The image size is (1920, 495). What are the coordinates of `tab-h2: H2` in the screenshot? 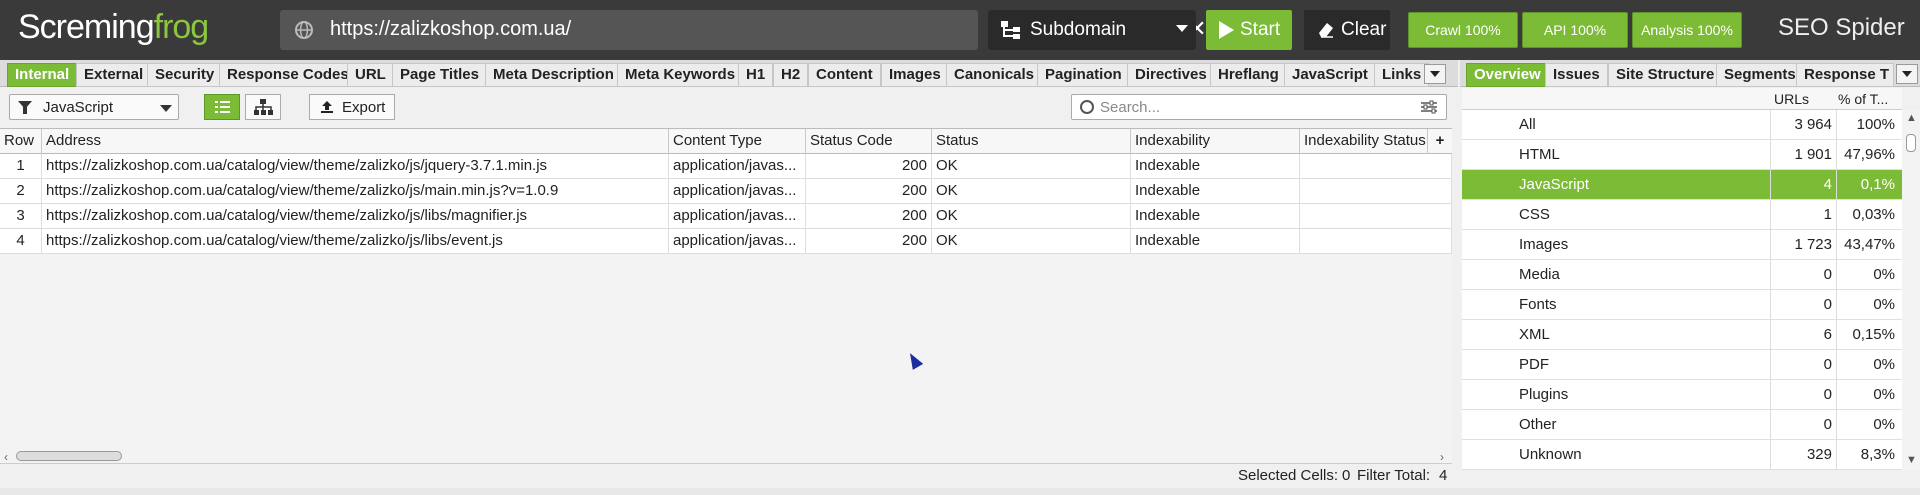 It's located at (791, 75).